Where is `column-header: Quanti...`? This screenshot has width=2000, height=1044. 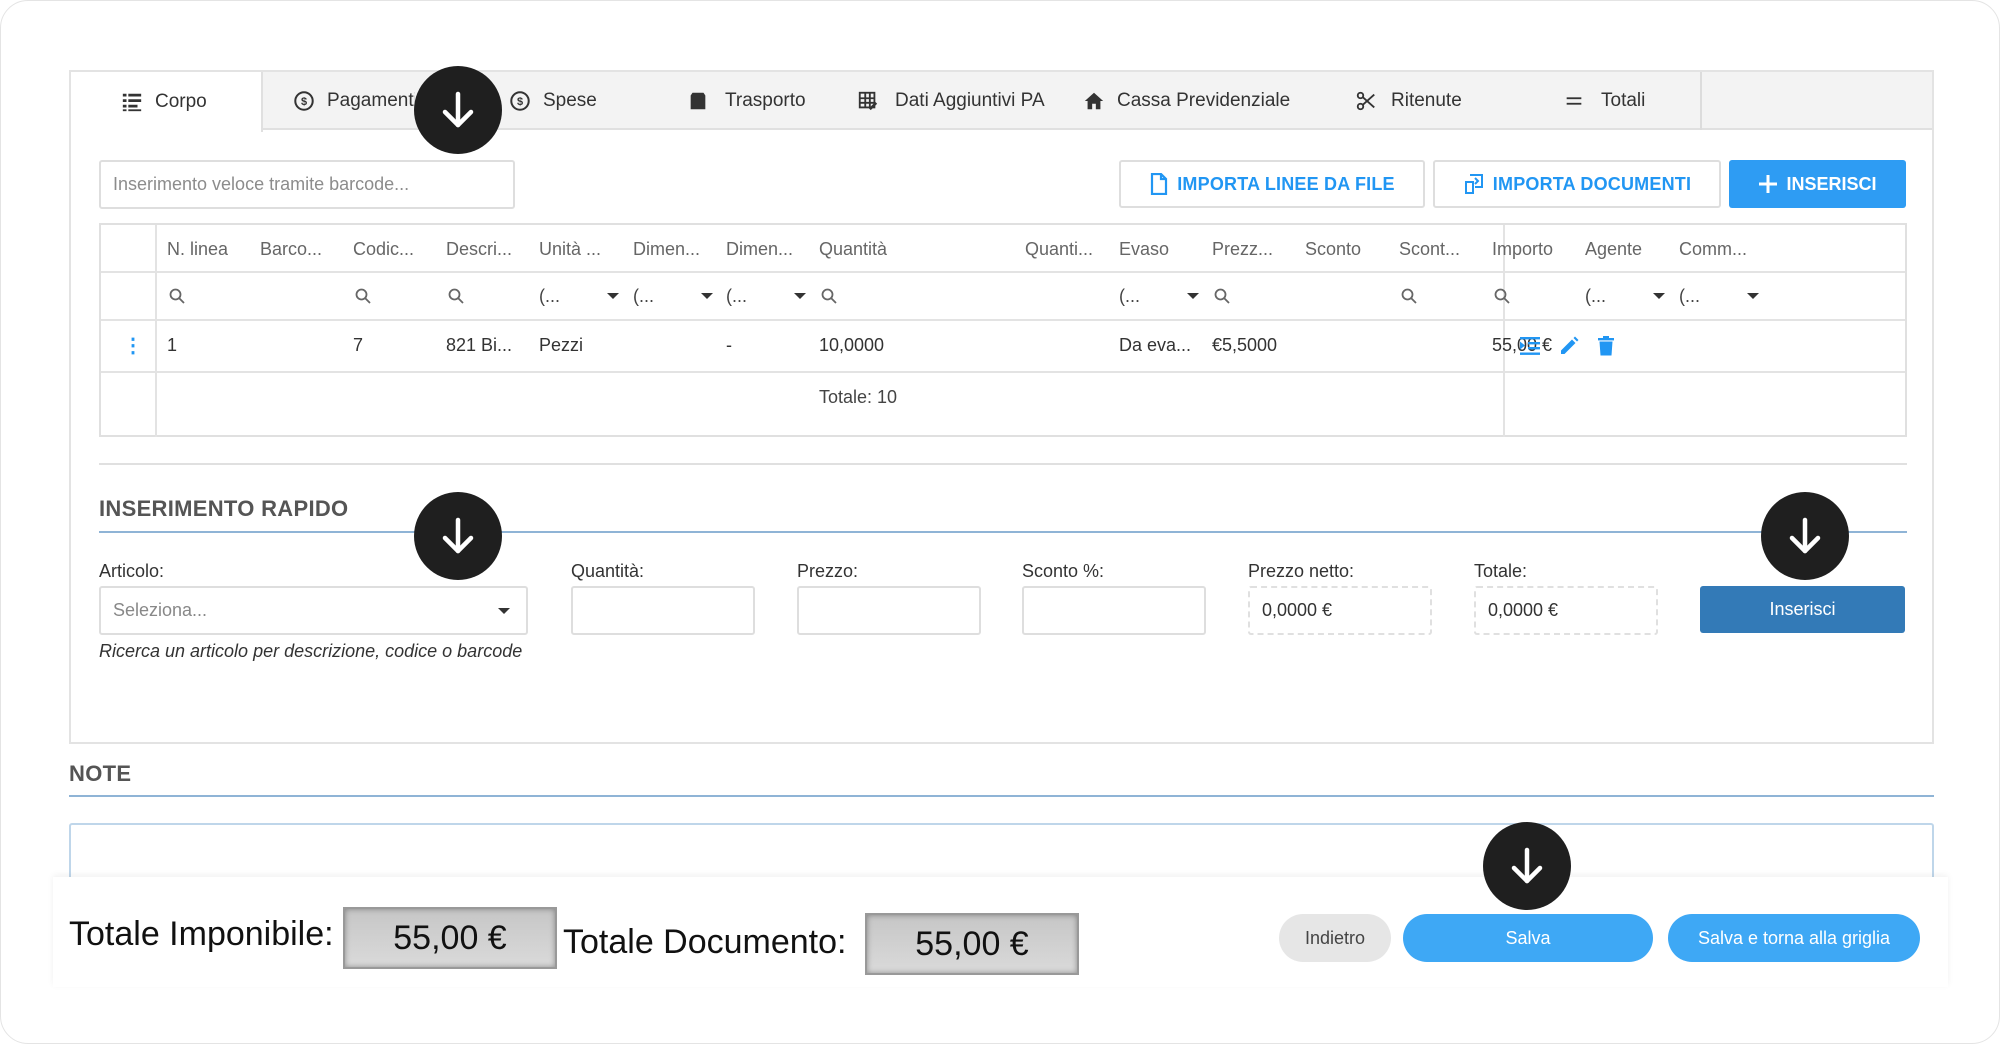
column-header: Quanti... is located at coordinates (1061, 249).